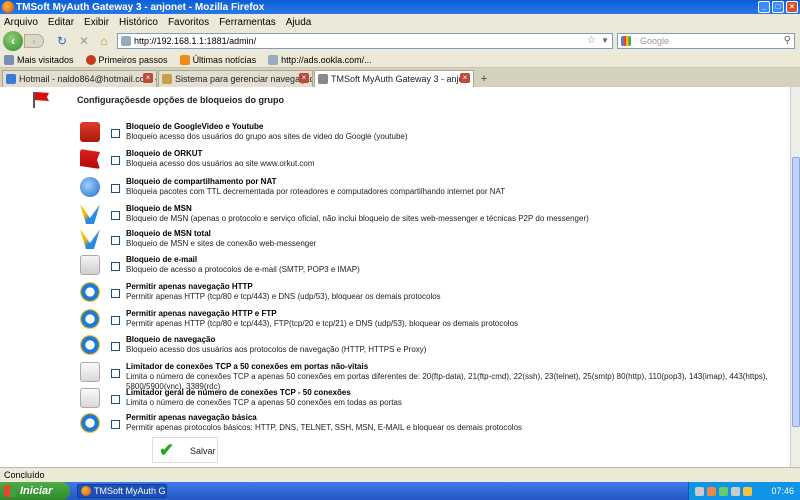  Describe the element at coordinates (394, 78) in the screenshot. I see `tab-tmsoft: TMSoft MyAuth Gateway 3 - anjo... ×` at that location.